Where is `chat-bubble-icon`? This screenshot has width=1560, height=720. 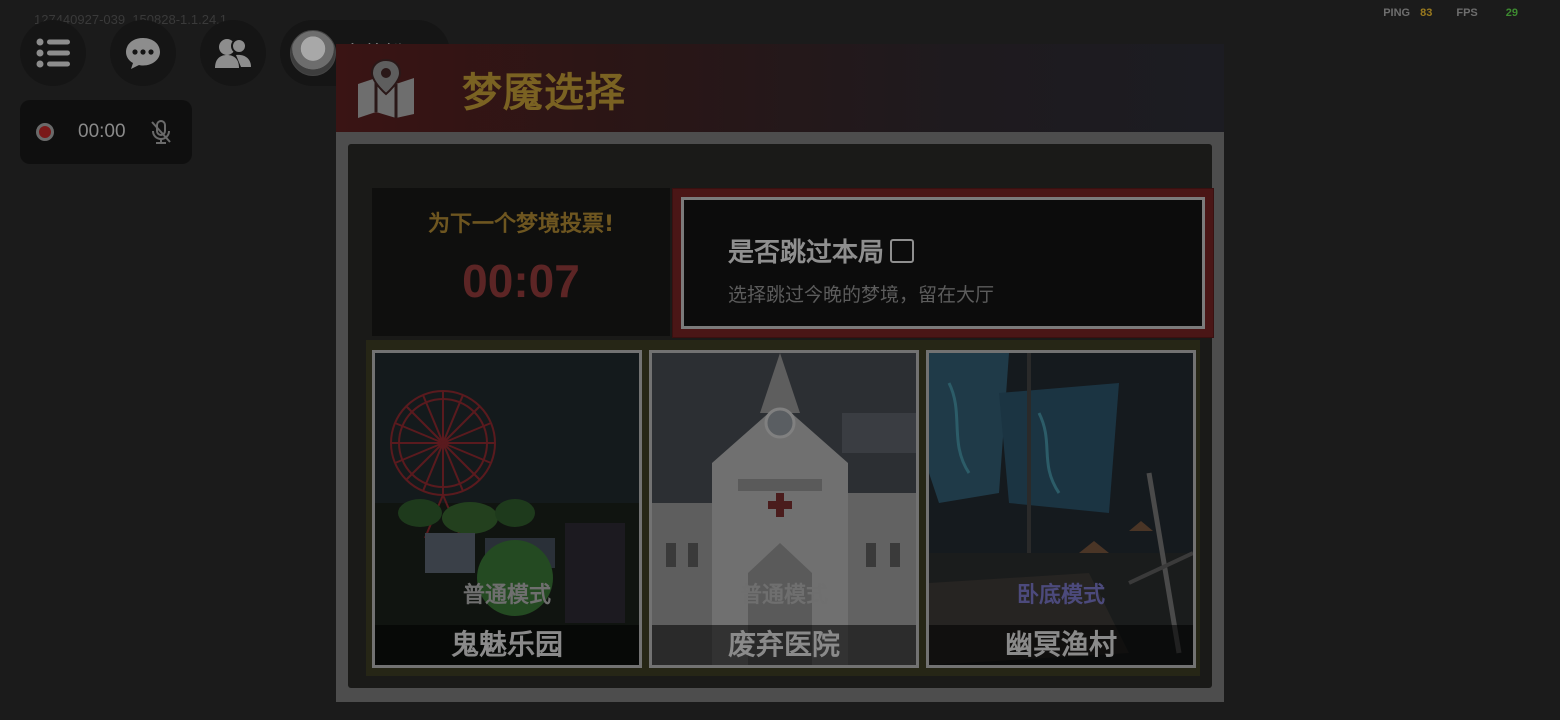 chat-bubble-icon is located at coordinates (143, 53).